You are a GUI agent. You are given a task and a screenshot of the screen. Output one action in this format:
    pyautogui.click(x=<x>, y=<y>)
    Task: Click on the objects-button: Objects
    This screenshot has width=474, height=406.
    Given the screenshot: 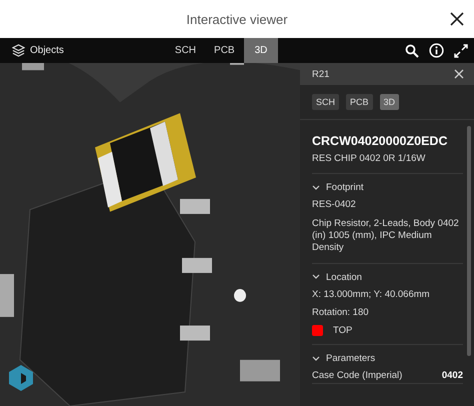 What is the action you would take?
    pyautogui.click(x=32, y=50)
    